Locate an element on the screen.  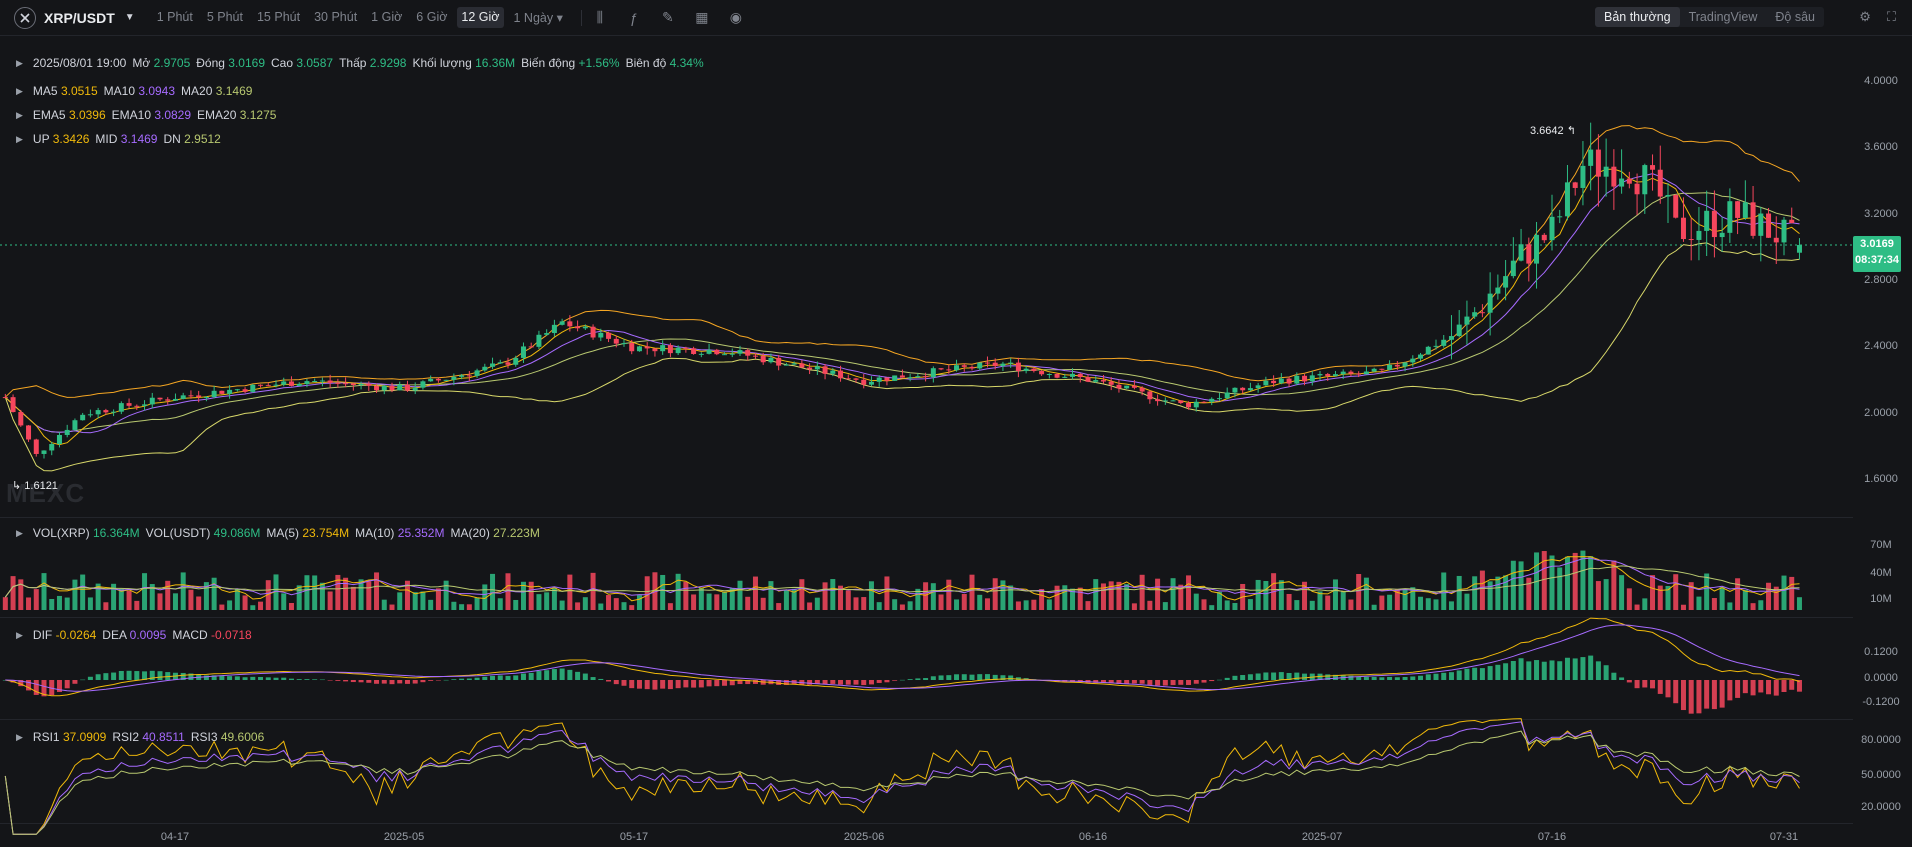
price-axis-label: 2.8000 is located at coordinates (1881, 280).